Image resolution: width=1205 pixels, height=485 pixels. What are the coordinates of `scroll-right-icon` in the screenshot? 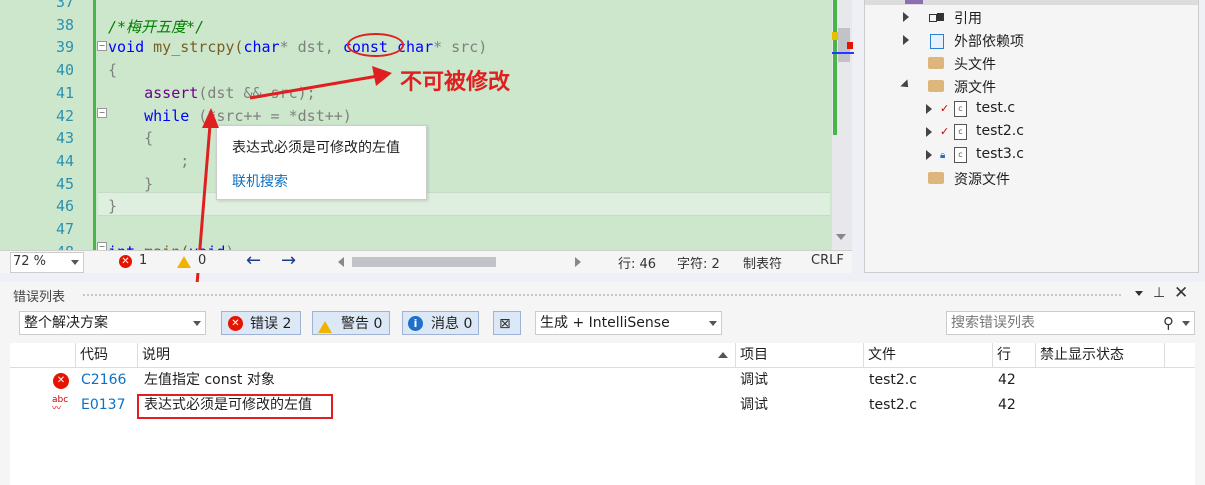 It's located at (578, 262).